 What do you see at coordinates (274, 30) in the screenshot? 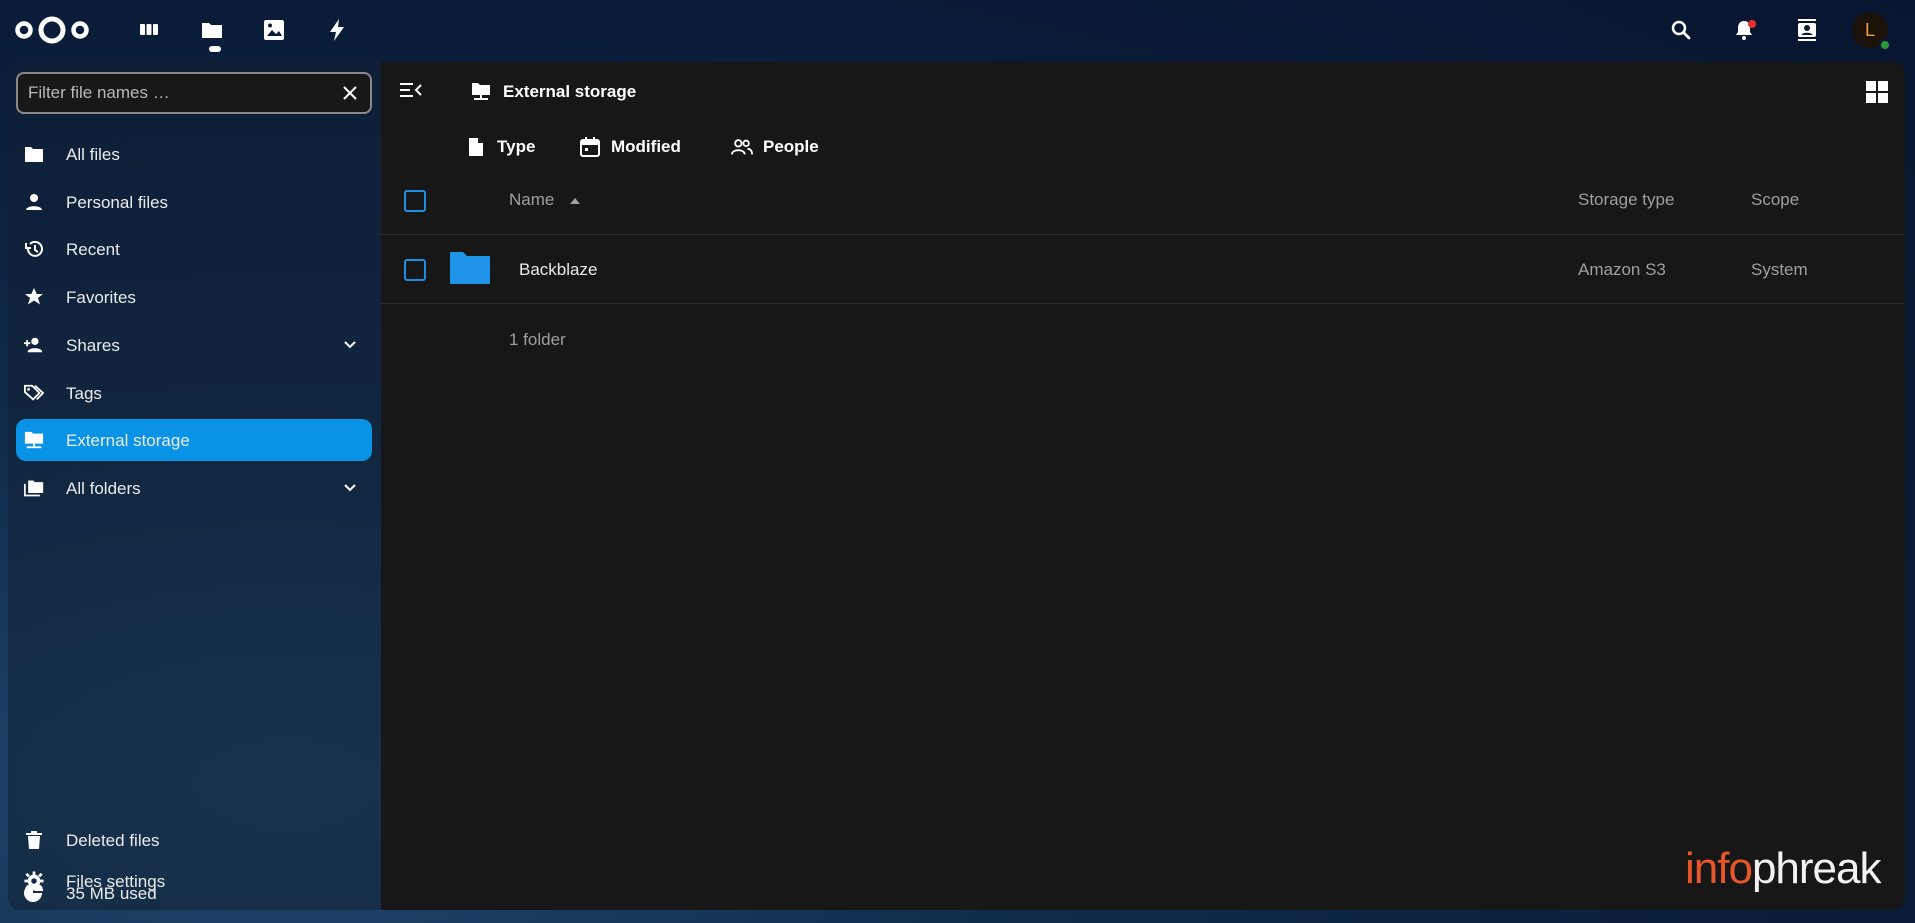
I see `image-icon` at bounding box center [274, 30].